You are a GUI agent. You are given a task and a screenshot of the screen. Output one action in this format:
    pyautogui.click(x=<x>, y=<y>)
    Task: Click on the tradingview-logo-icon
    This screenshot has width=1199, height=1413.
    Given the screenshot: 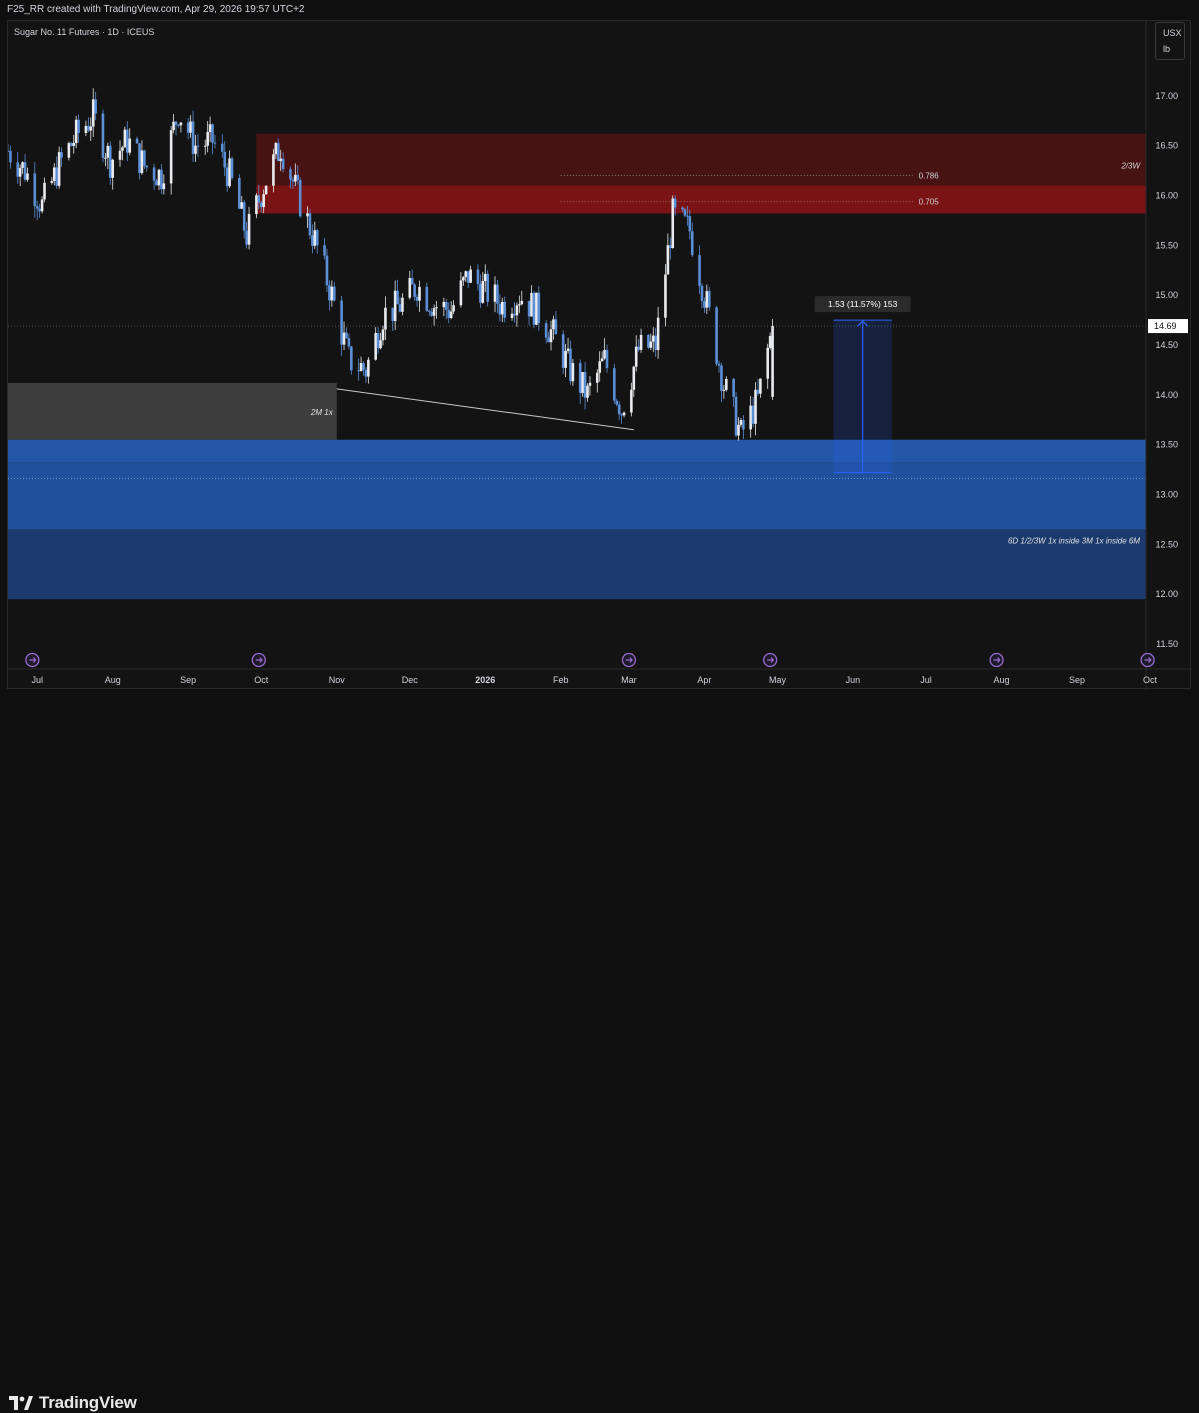 What is the action you would take?
    pyautogui.click(x=21, y=1403)
    